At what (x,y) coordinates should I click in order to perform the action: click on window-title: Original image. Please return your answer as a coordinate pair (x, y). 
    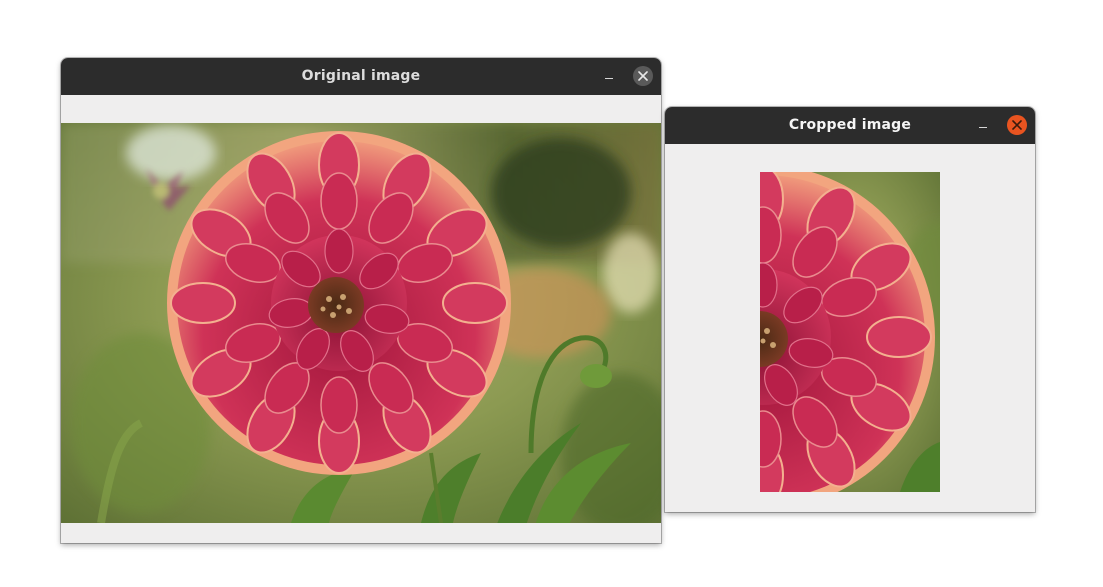
    Looking at the image, I should click on (361, 76).